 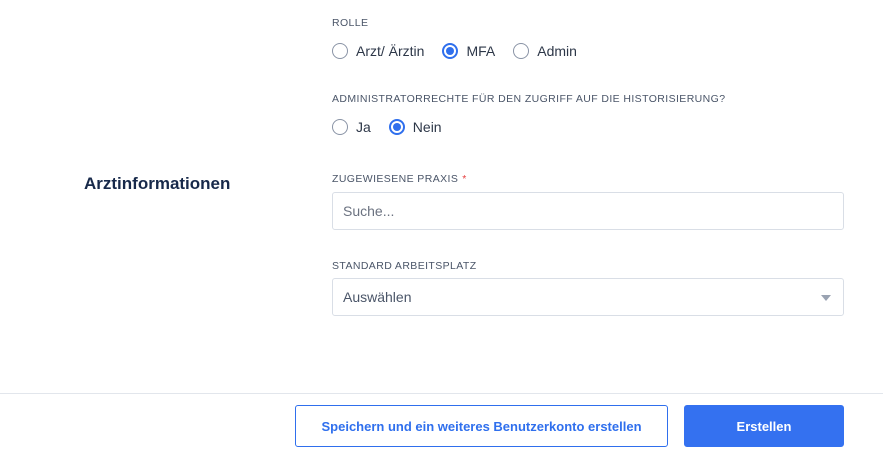 I want to click on admin-rights-option-label: Nein, so click(x=427, y=127).